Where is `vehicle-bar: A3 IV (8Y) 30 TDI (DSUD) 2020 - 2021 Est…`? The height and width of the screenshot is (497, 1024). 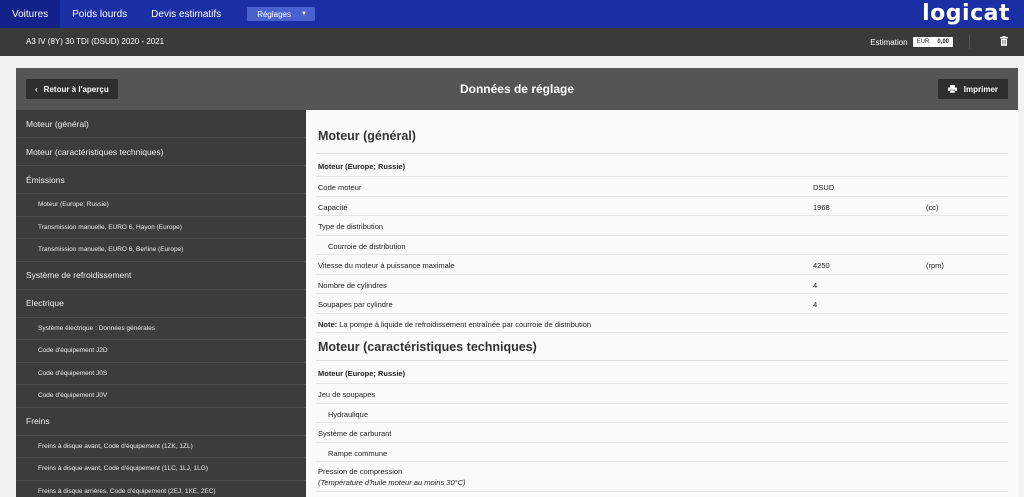 vehicle-bar: A3 IV (8Y) 30 TDI (DSUD) 2020 - 2021 Est… is located at coordinates (512, 42).